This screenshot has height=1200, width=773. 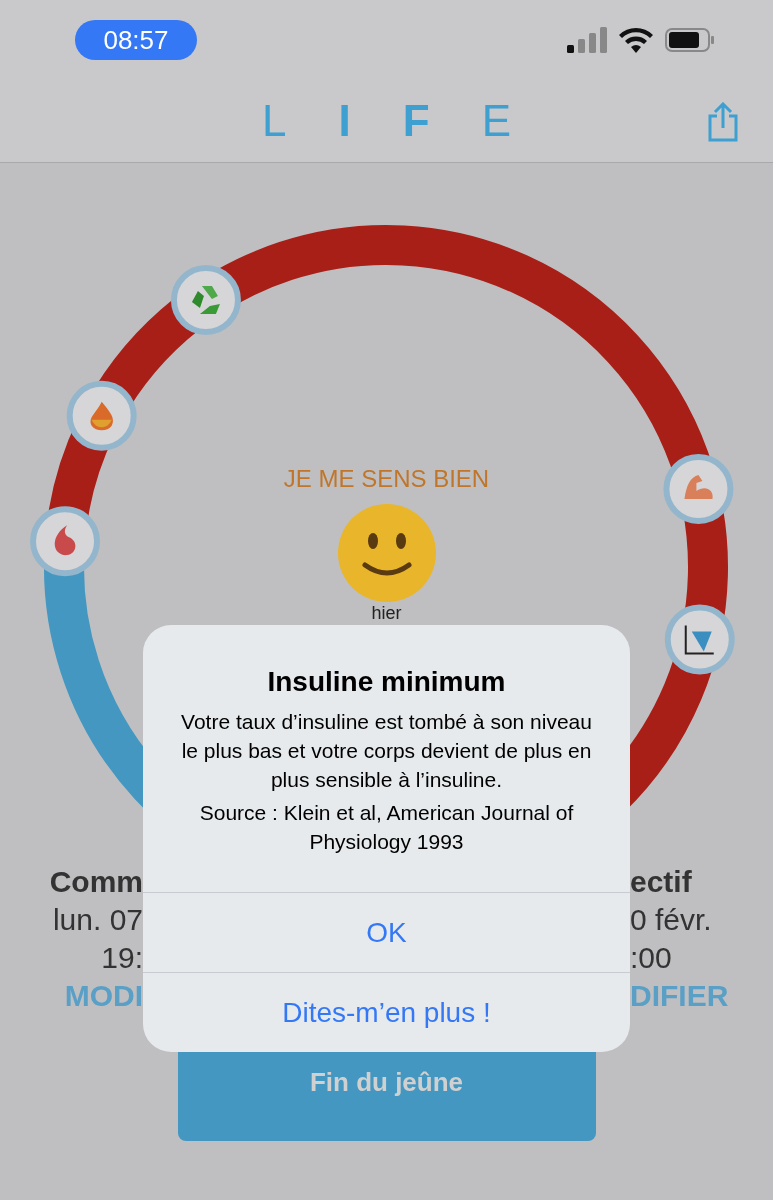 What do you see at coordinates (386, 553) in the screenshot?
I see `smiley-icon` at bounding box center [386, 553].